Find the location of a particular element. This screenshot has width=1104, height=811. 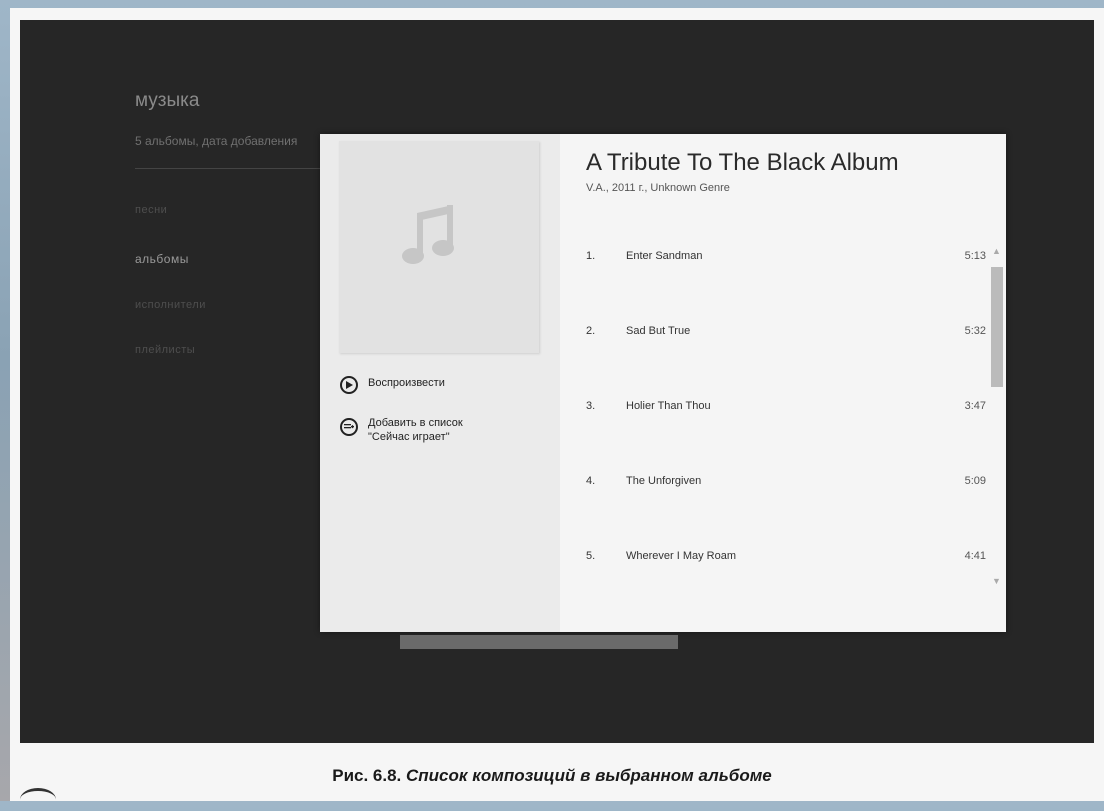

track-duration: 5:32 is located at coordinates (975, 331).